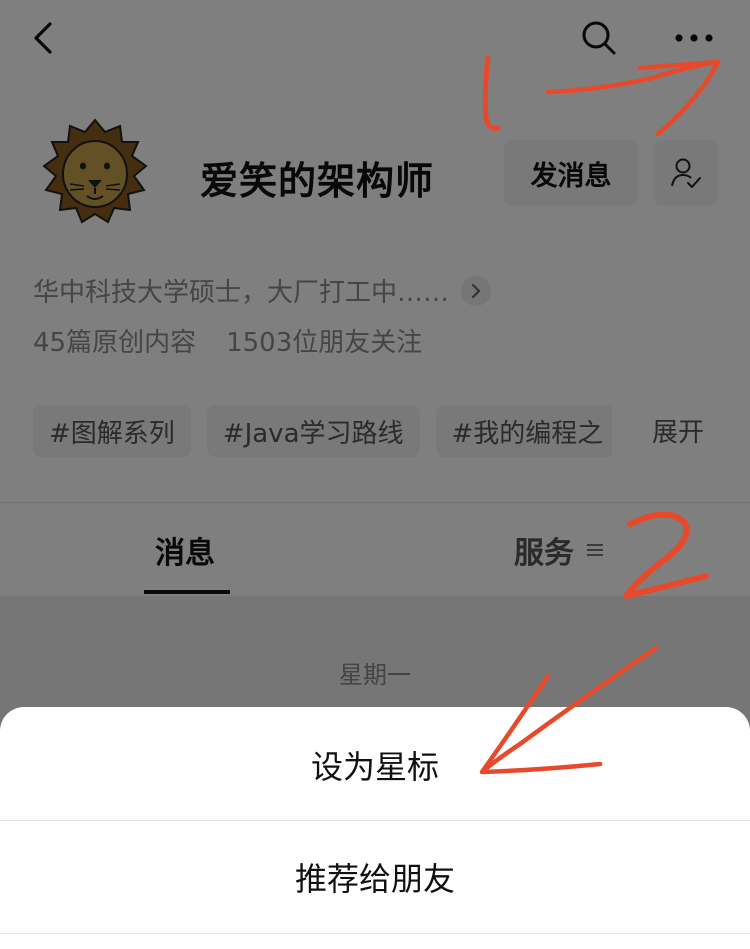  What do you see at coordinates (375, 933) in the screenshot?
I see `divider` at bounding box center [375, 933].